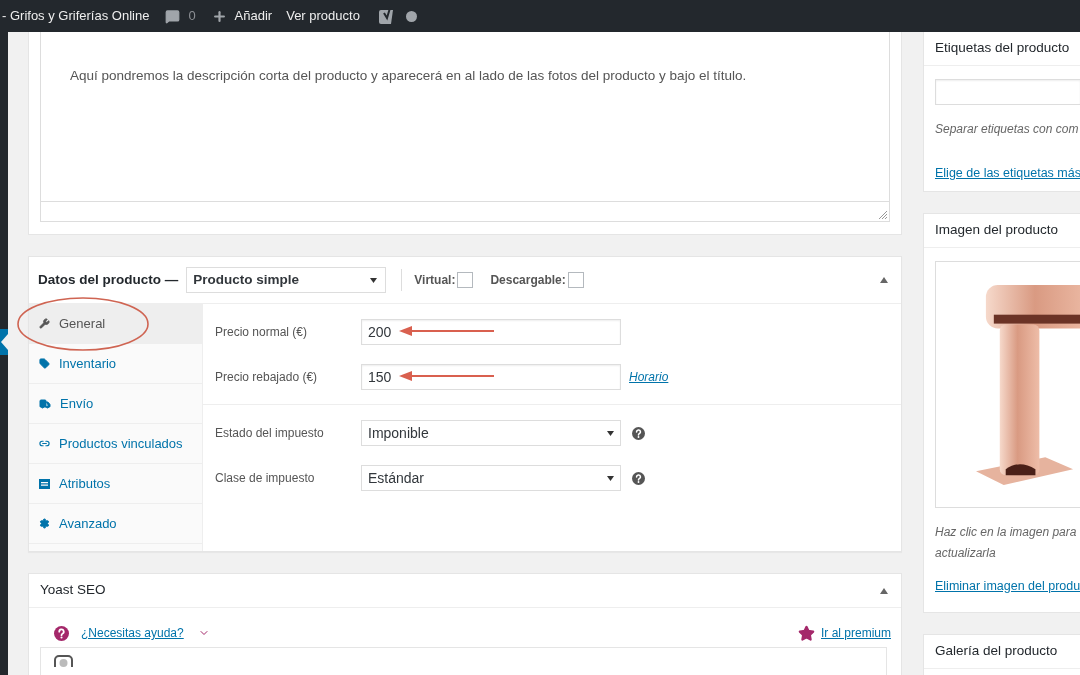  I want to click on schedule-link: Horario, so click(649, 377).